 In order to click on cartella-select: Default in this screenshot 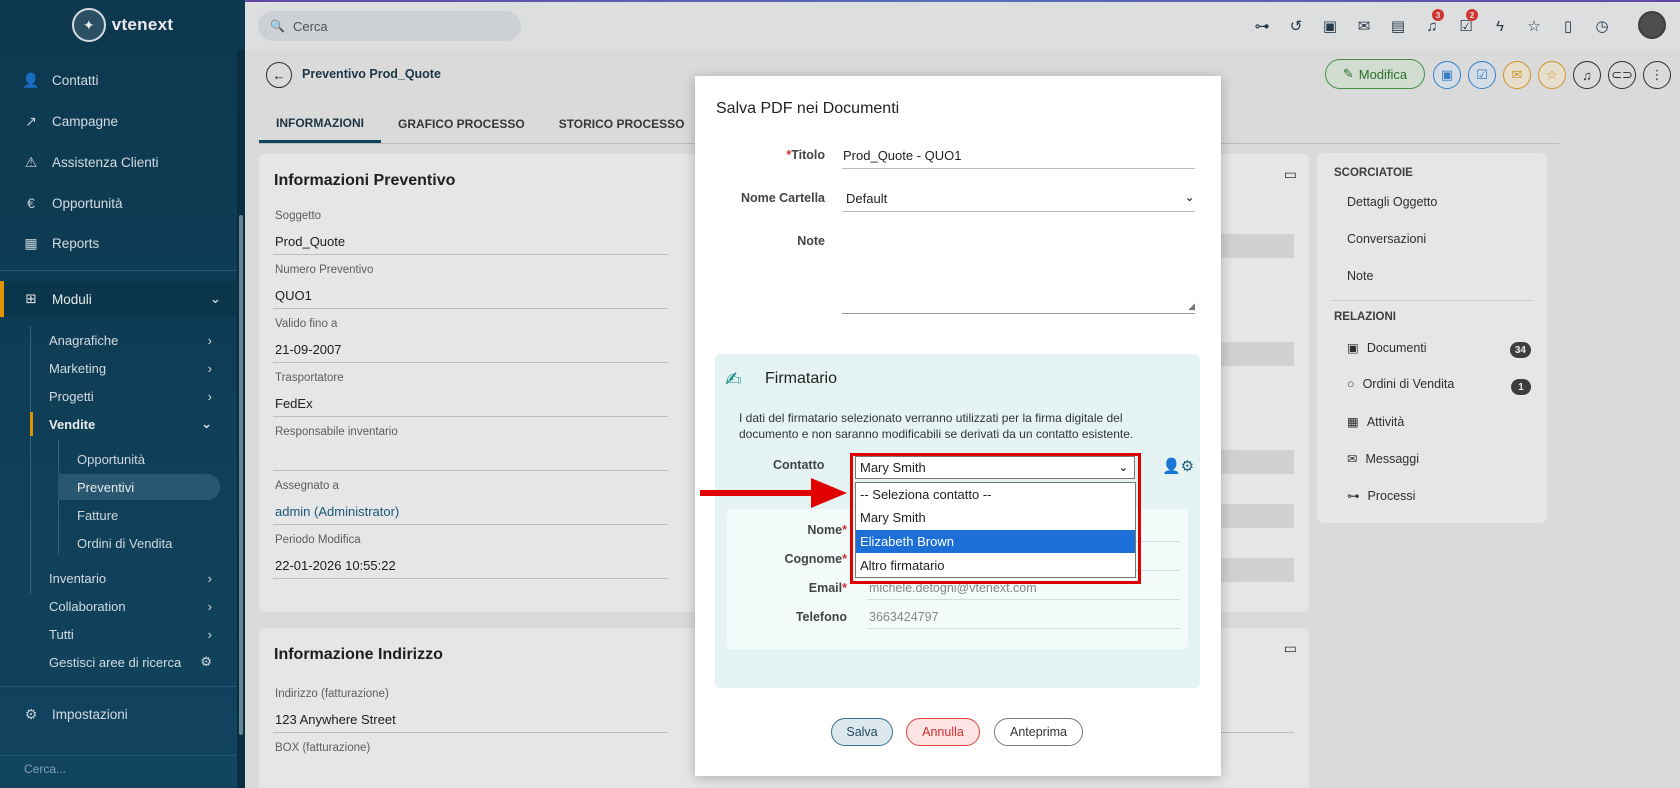, I will do `click(866, 198)`.